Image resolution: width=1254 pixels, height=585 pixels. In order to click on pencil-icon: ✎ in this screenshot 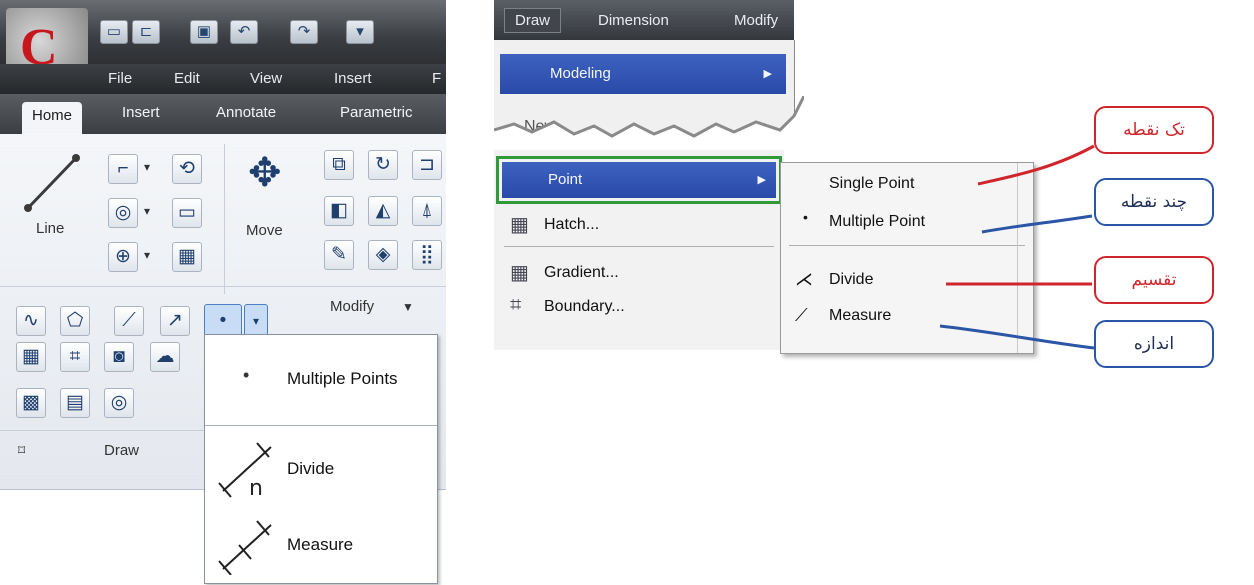, I will do `click(339, 255)`.